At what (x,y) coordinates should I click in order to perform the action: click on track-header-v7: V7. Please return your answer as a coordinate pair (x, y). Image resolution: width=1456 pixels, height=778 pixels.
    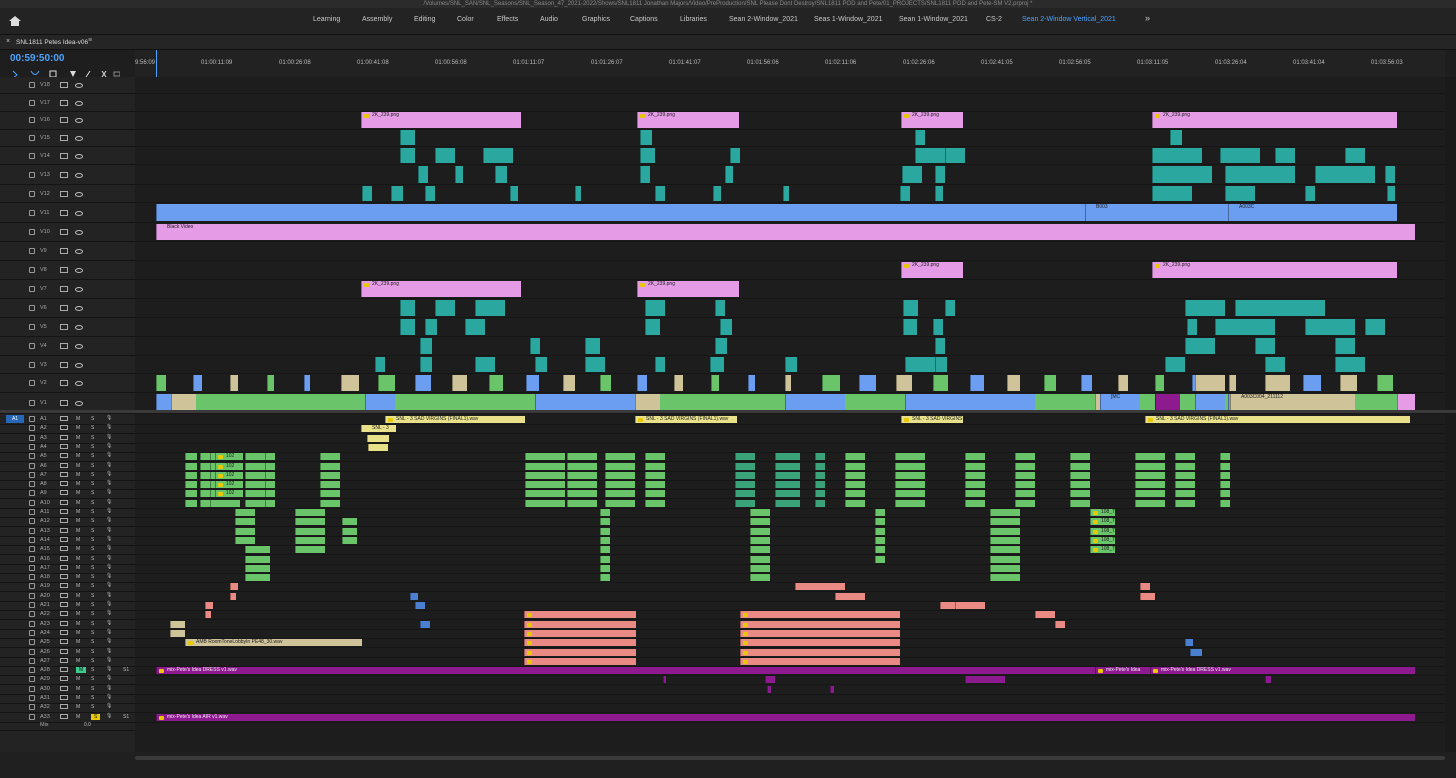
    Looking at the image, I should click on (67, 289).